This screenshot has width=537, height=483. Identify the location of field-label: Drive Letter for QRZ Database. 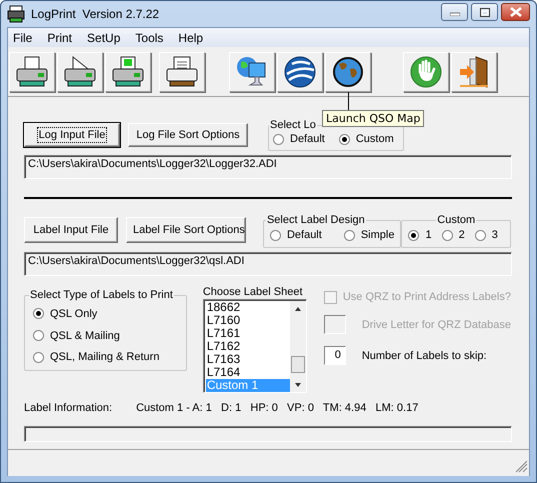
(436, 324).